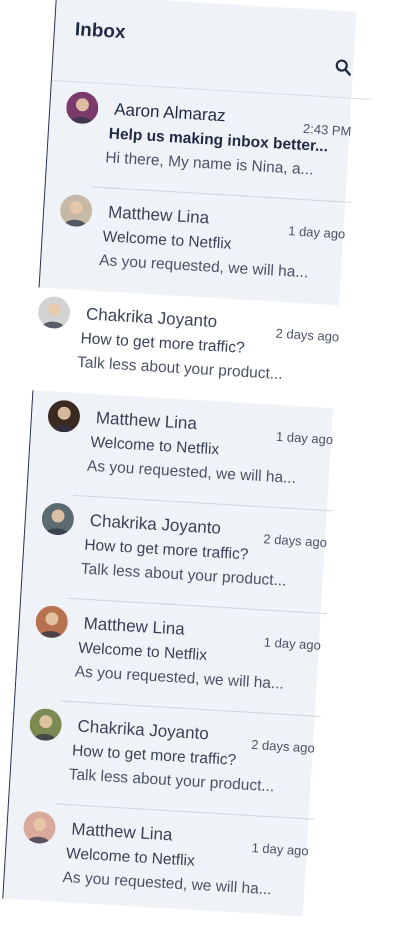 Image resolution: width=408 pixels, height=925 pixels. I want to click on inbox-header: Inbox, so click(205, 38).